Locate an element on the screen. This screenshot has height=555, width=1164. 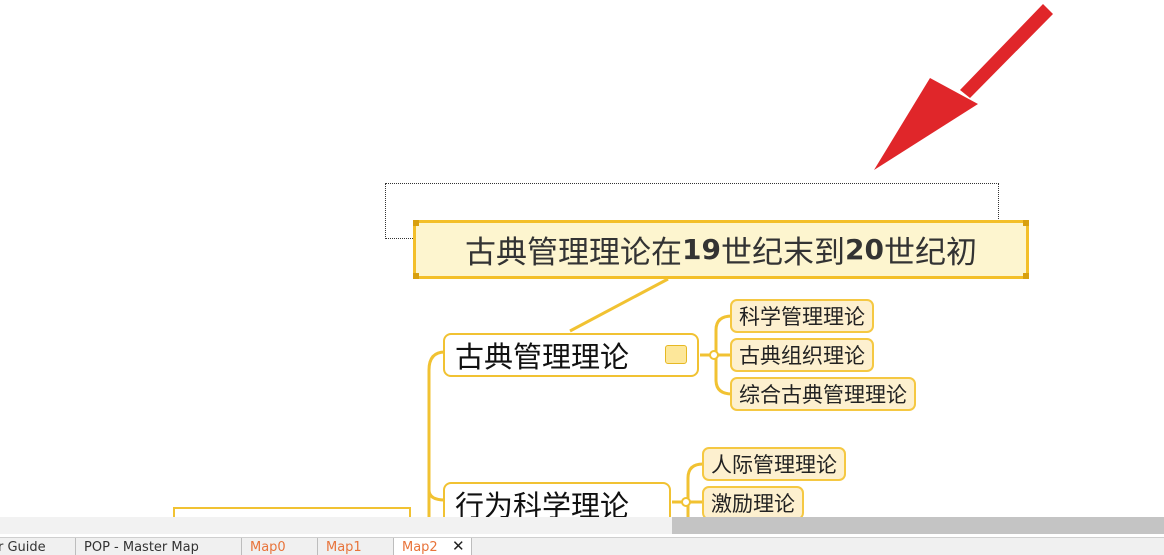
subtopic-label: 激励理论 is located at coordinates (753, 504).